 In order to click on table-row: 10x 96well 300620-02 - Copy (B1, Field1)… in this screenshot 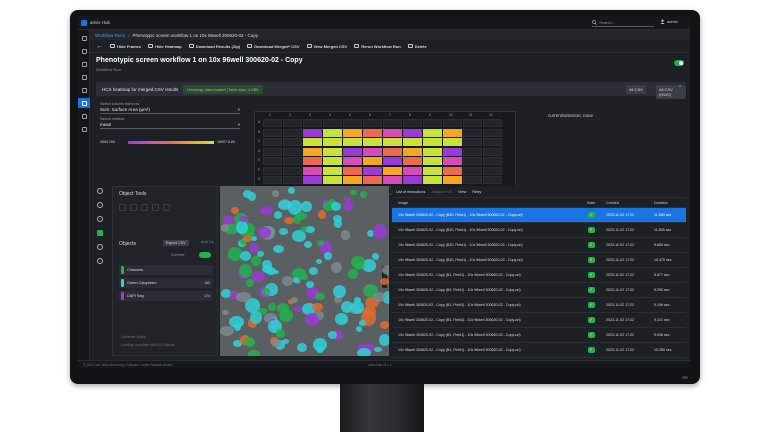, I will do `click(539, 335)`.